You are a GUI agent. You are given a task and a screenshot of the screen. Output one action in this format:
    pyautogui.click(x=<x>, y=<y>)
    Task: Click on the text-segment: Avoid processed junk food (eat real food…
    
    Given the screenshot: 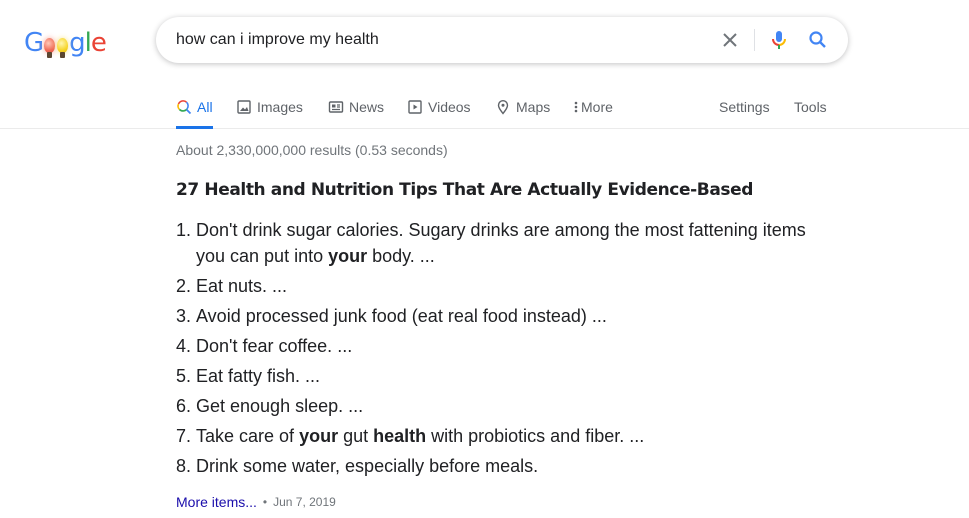 What is the action you would take?
    pyautogui.click(x=401, y=316)
    